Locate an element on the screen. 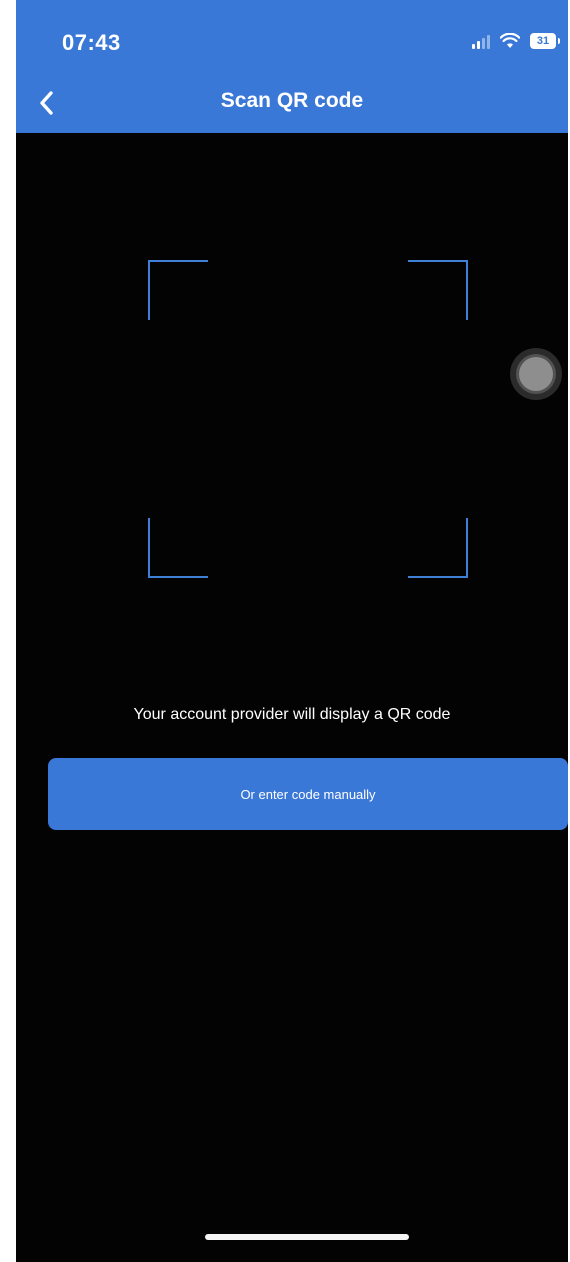 This screenshot has width=570, height=1262. signal-icon is located at coordinates (481, 41).